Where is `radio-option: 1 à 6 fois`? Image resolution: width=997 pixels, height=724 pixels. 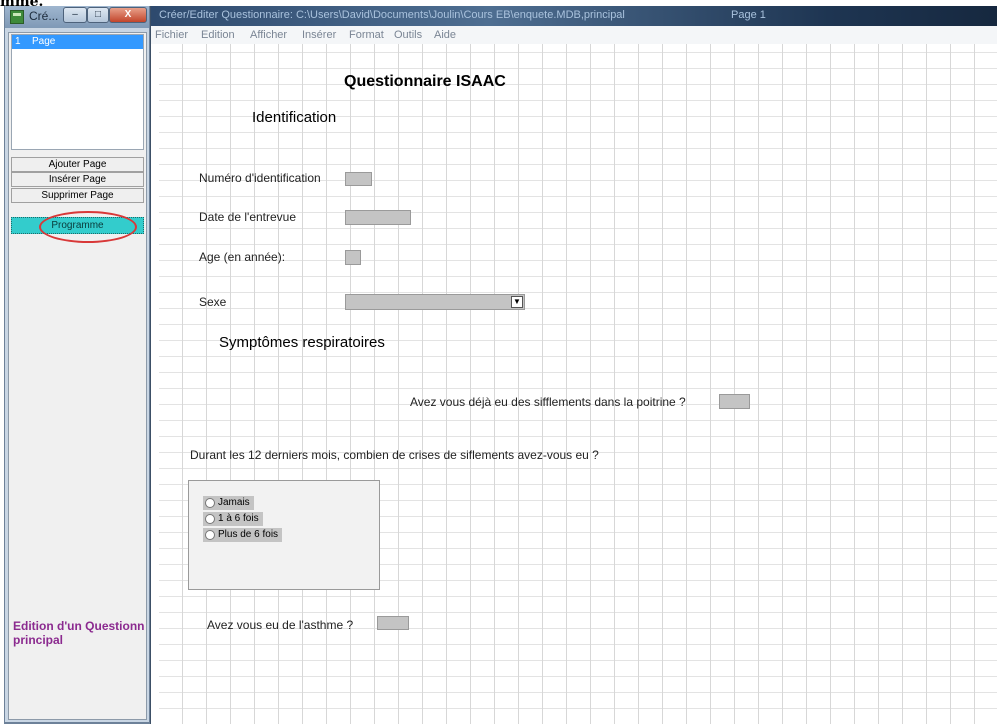 radio-option: 1 à 6 fois is located at coordinates (233, 519).